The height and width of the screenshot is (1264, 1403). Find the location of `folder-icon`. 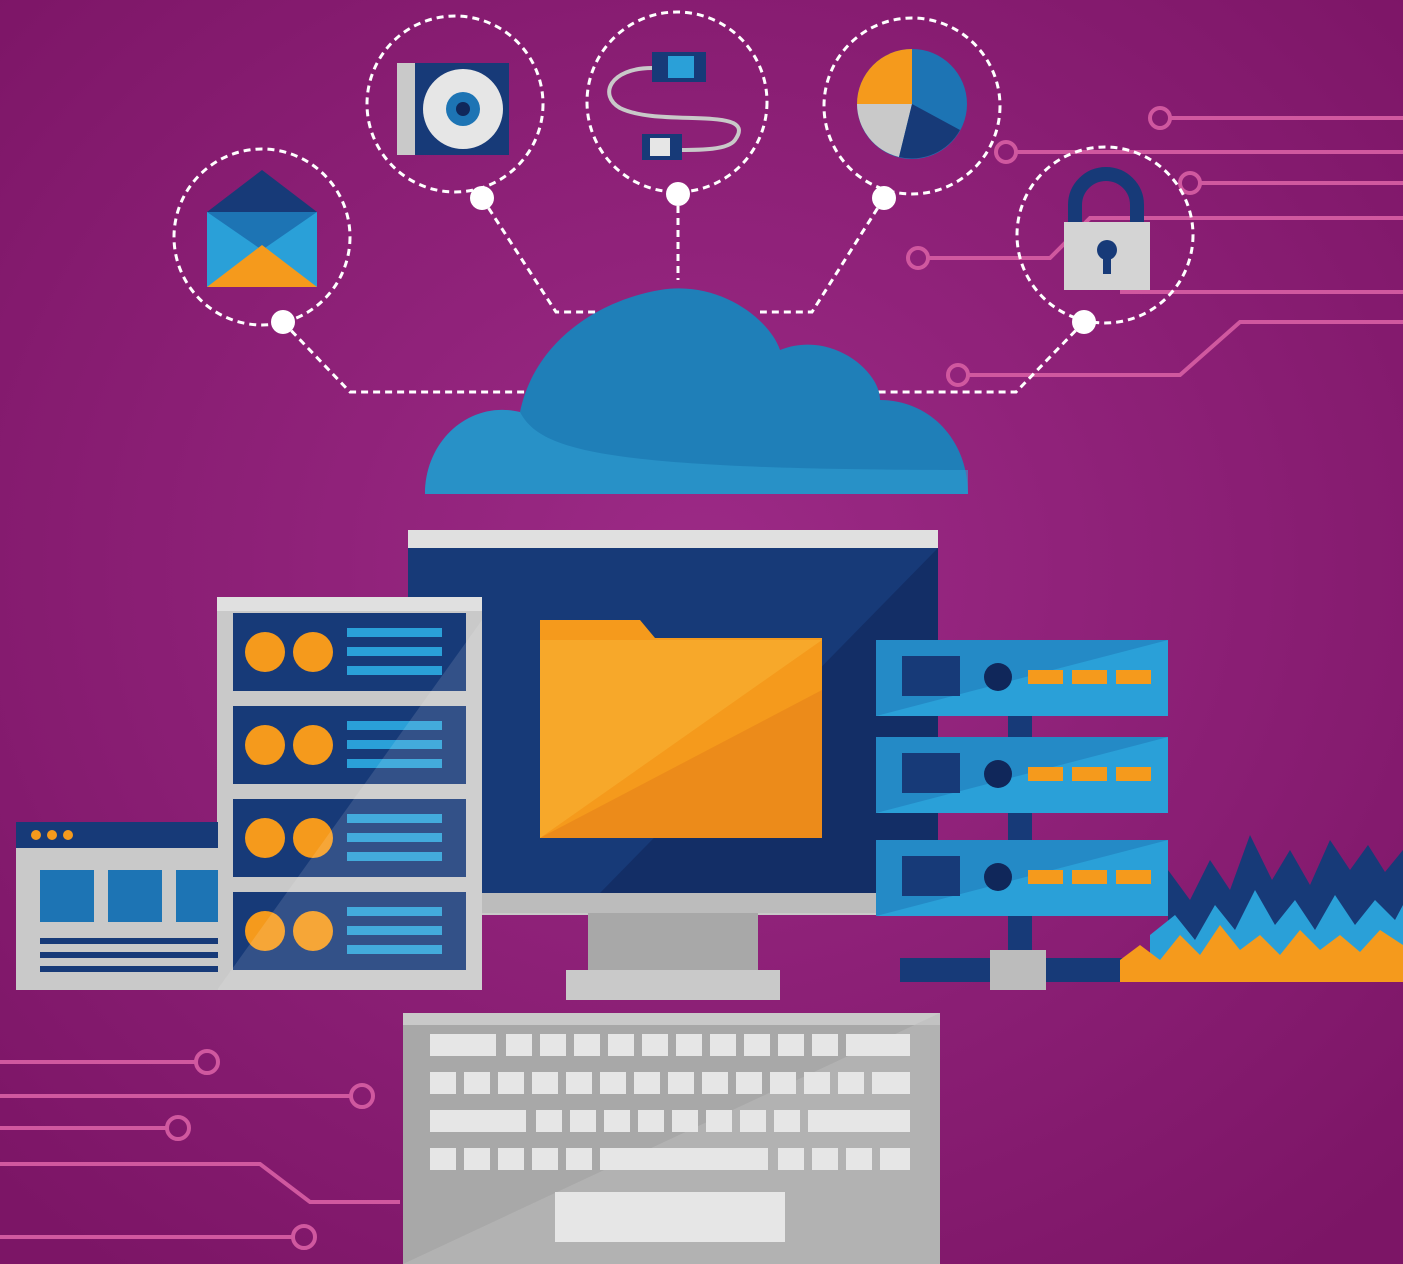

folder-icon is located at coordinates (681, 729).